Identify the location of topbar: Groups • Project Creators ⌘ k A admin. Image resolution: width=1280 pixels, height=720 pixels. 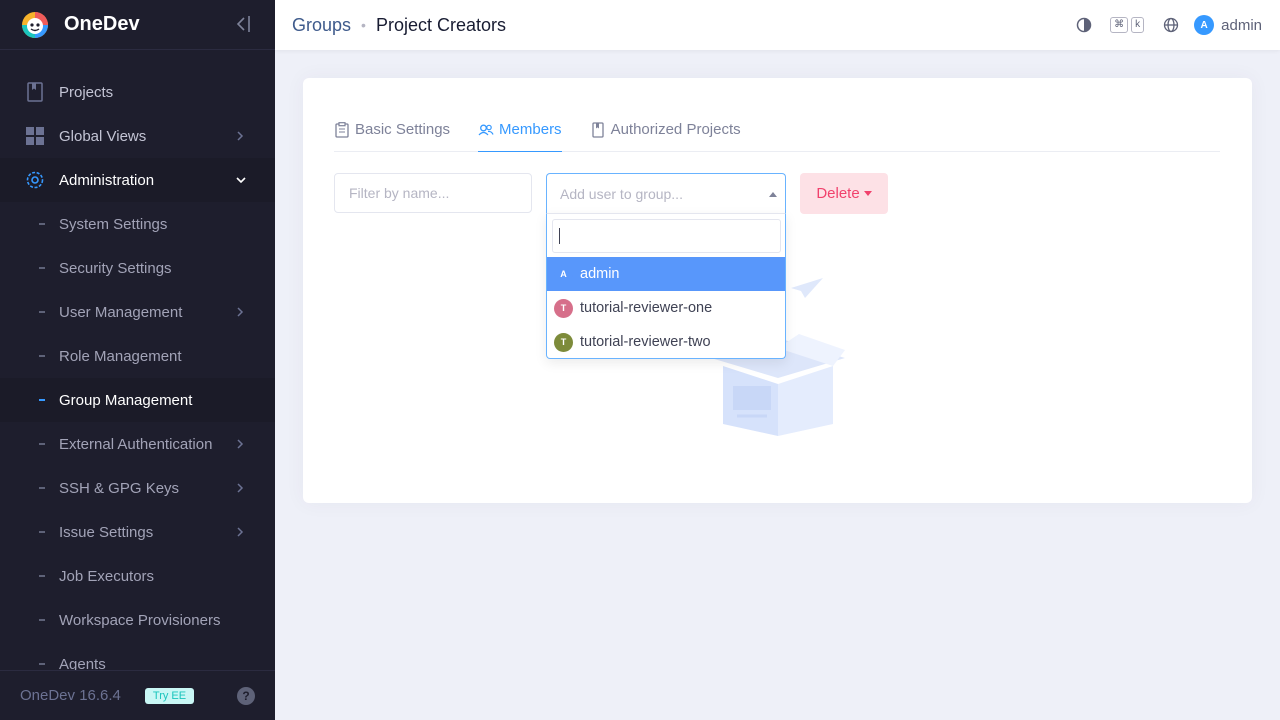
(777, 25).